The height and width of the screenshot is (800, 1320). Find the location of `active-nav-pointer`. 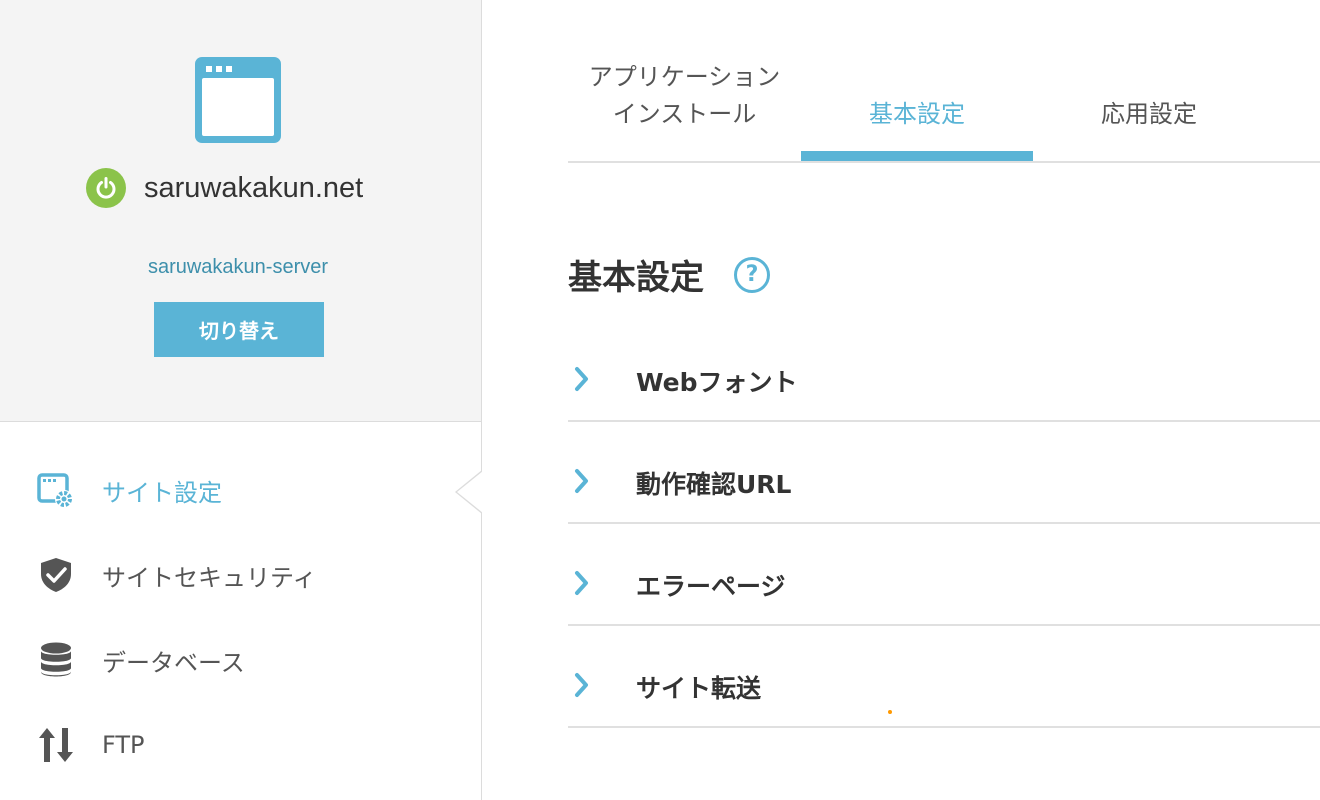

active-nav-pointer is located at coordinates (469, 492).